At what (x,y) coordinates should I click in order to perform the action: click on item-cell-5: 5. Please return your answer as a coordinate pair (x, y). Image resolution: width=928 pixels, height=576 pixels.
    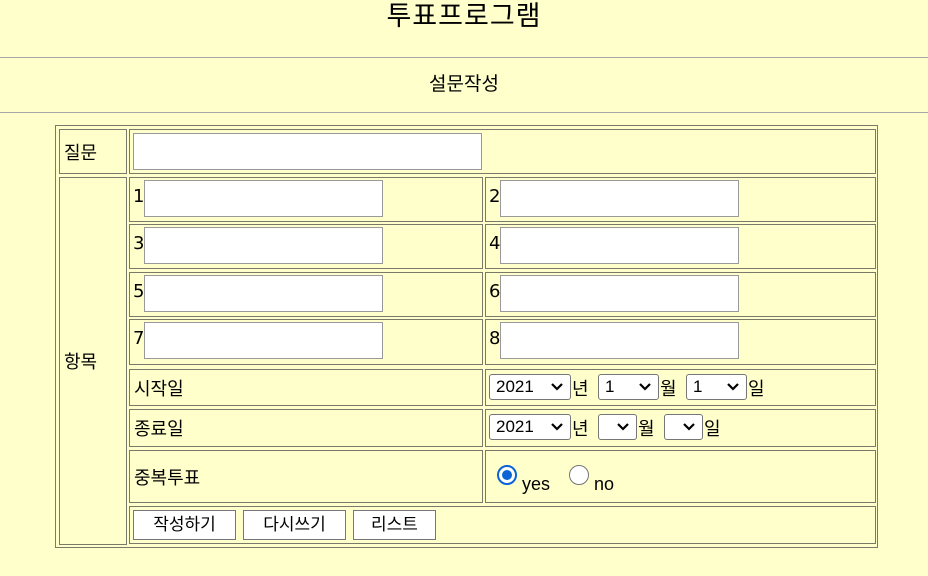
    Looking at the image, I should click on (306, 294).